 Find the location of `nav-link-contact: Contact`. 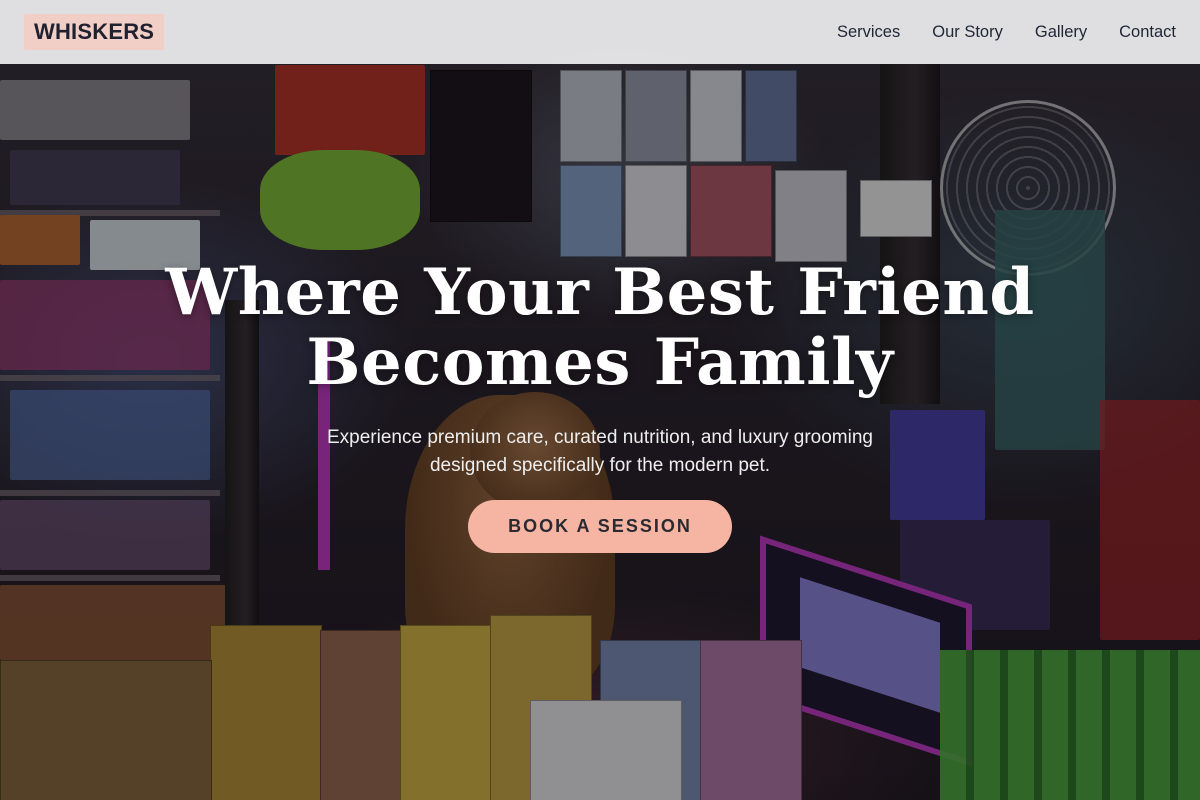

nav-link-contact: Contact is located at coordinates (1147, 32).